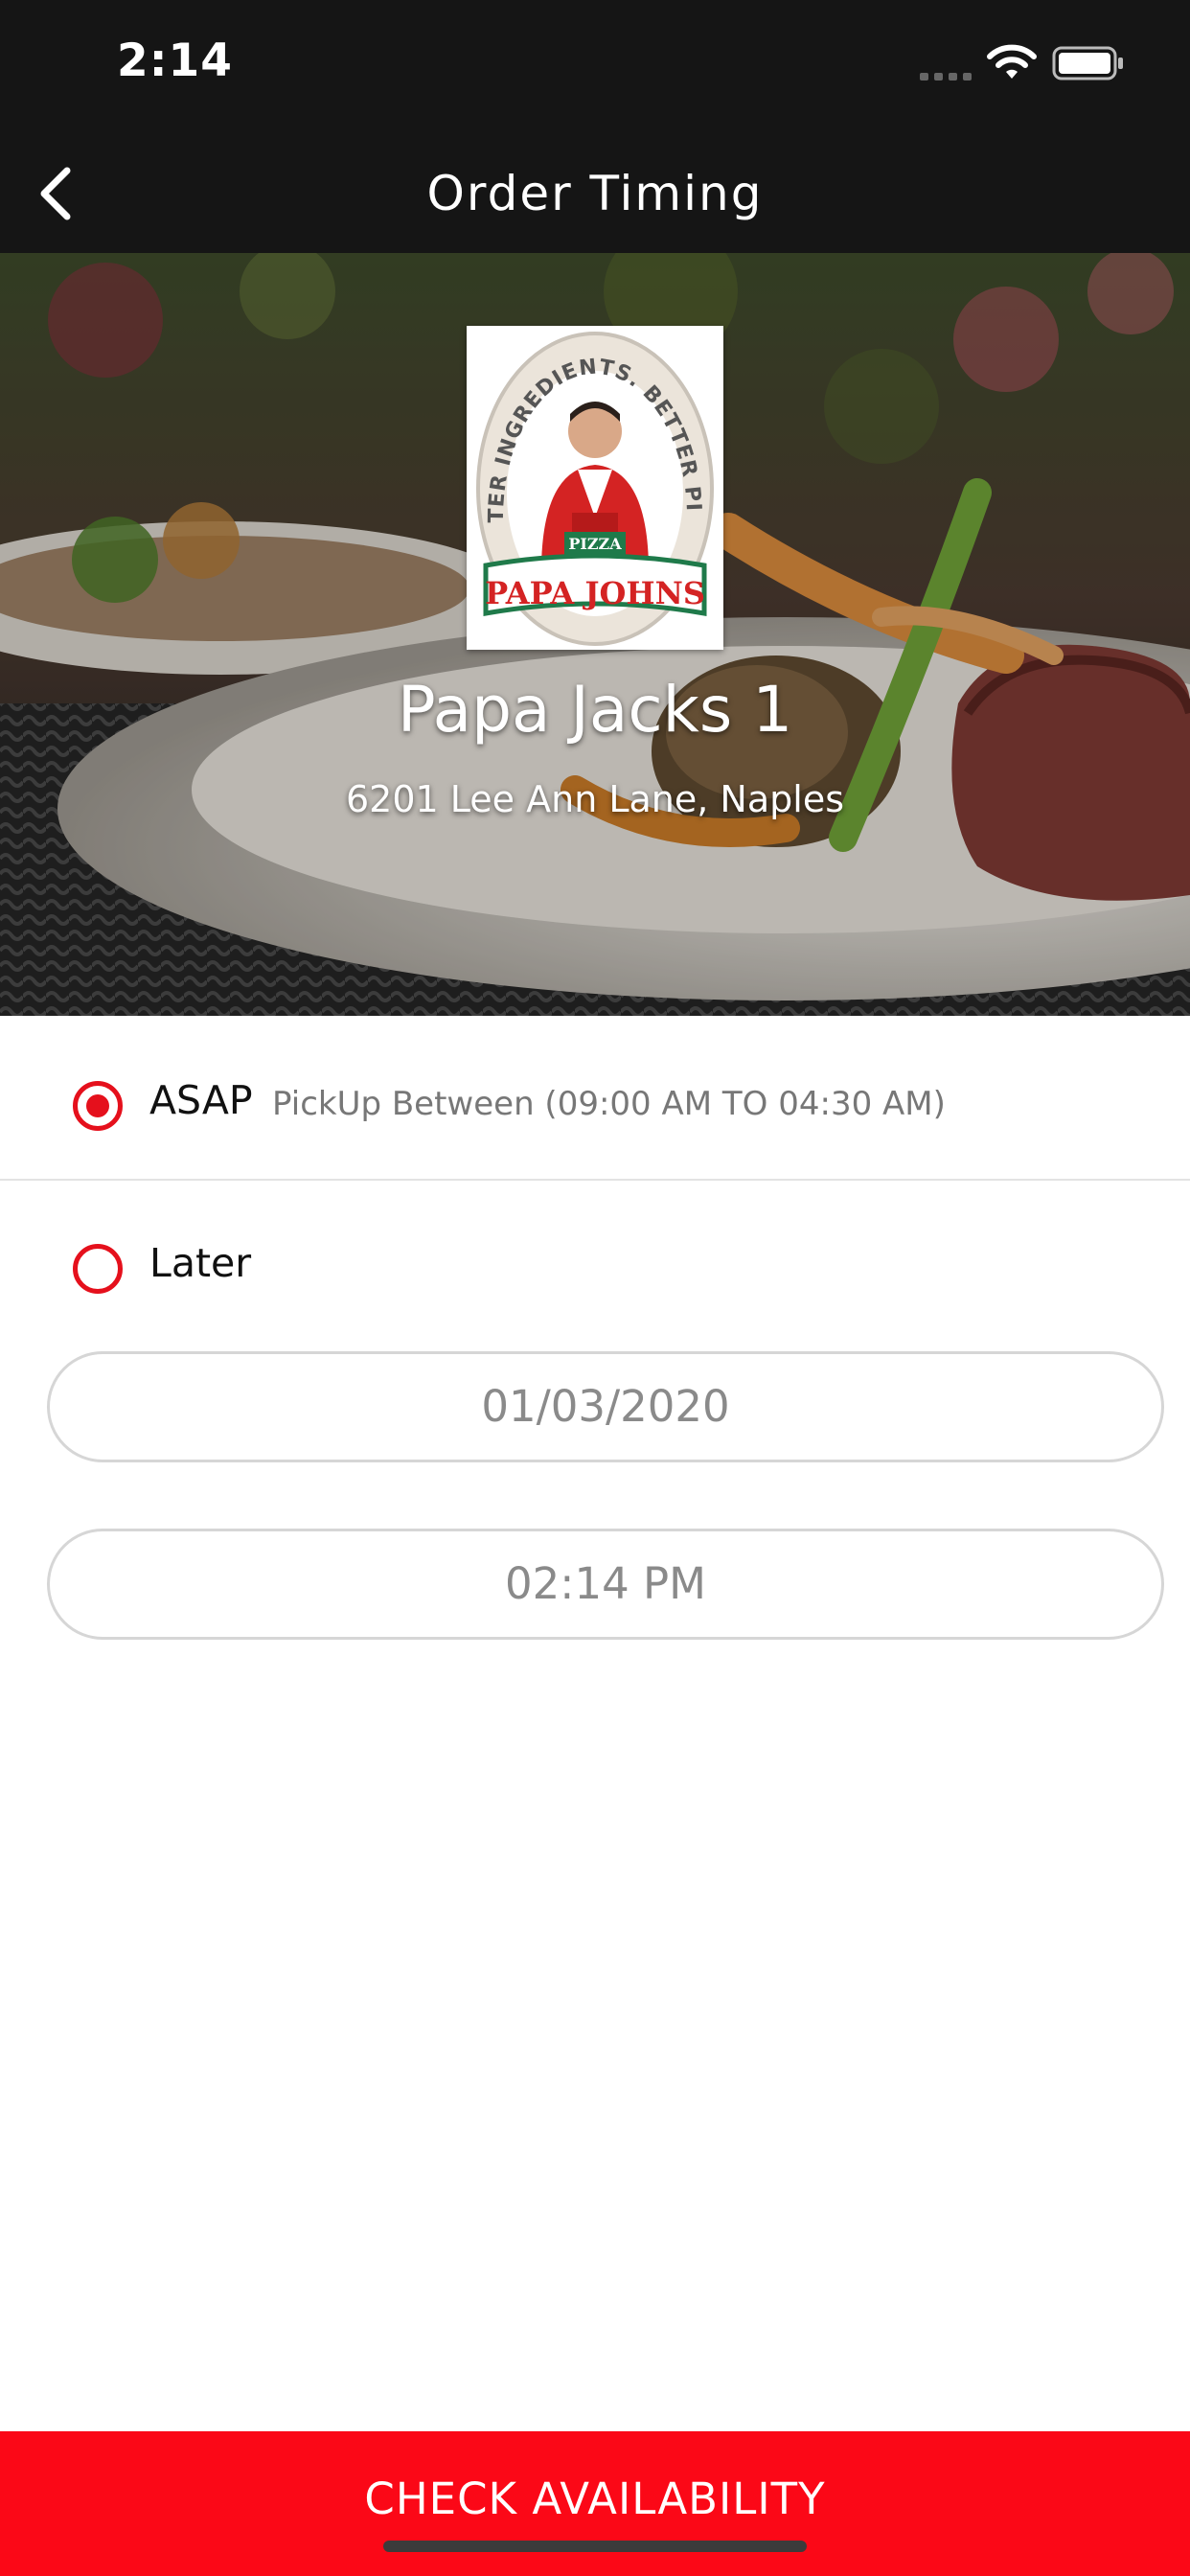  I want to click on chevron-left-icon, so click(56, 193).